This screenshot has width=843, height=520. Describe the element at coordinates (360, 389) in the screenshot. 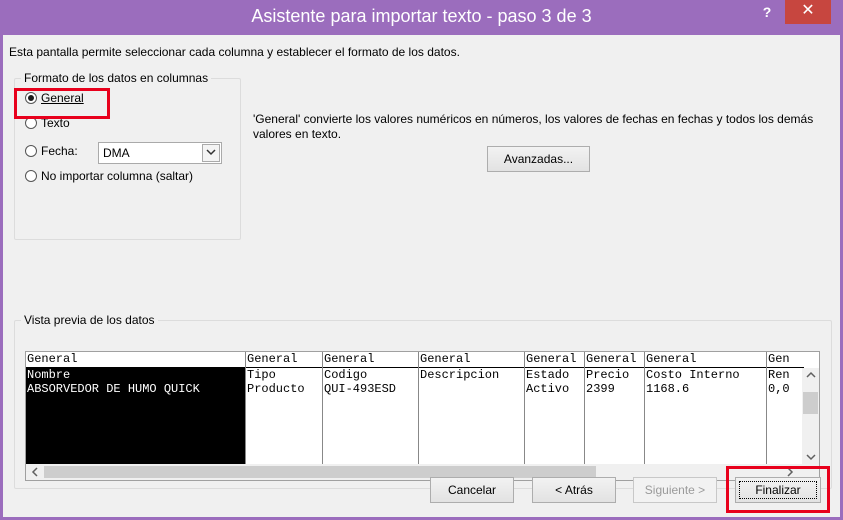

I see `preview-cell: QUI-493ESD` at that location.